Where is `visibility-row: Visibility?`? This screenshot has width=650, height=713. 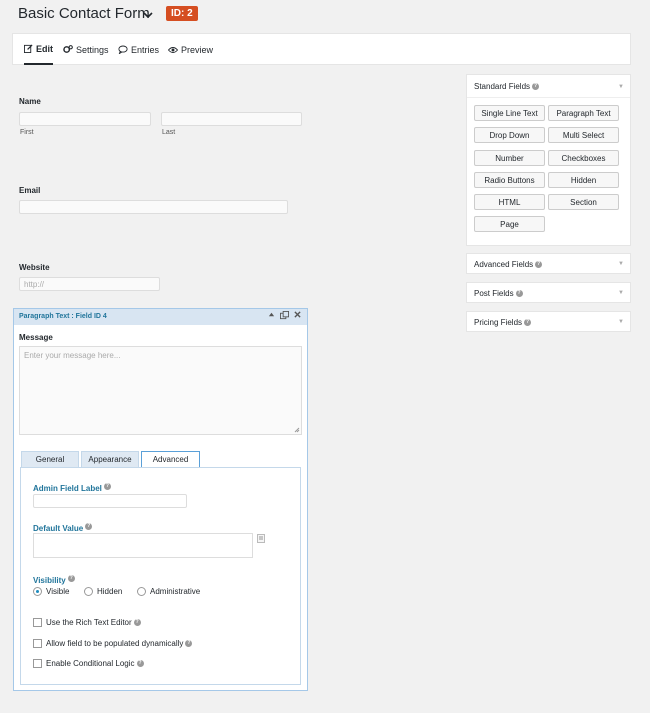 visibility-row: Visibility? is located at coordinates (54, 579).